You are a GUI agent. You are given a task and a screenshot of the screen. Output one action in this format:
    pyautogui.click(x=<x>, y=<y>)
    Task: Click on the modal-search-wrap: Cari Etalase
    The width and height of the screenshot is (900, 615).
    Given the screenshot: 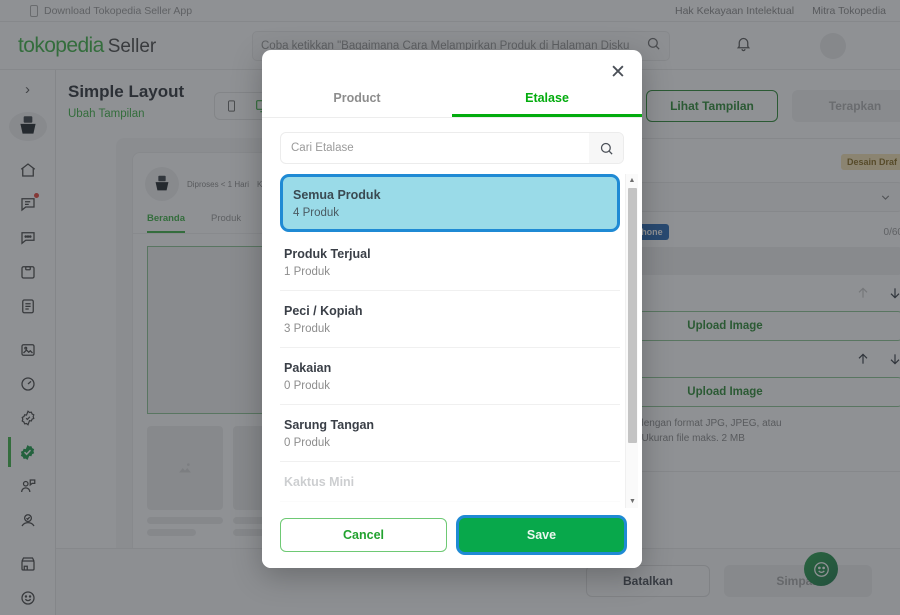 What is the action you would take?
    pyautogui.click(x=452, y=141)
    